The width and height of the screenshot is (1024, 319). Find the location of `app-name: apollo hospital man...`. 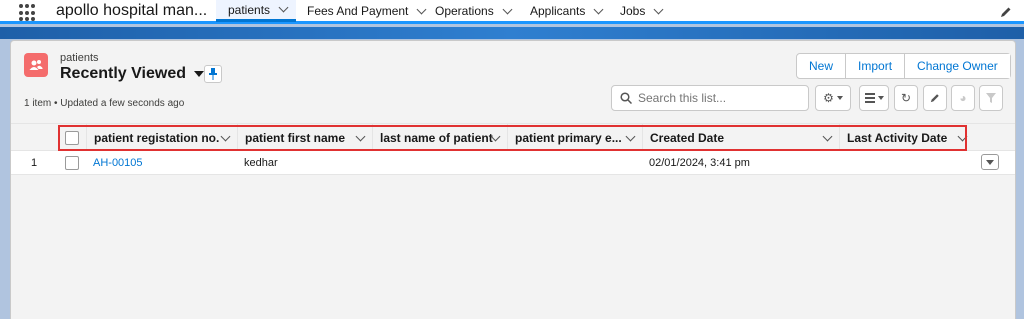

app-name: apollo hospital man... is located at coordinates (132, 10).